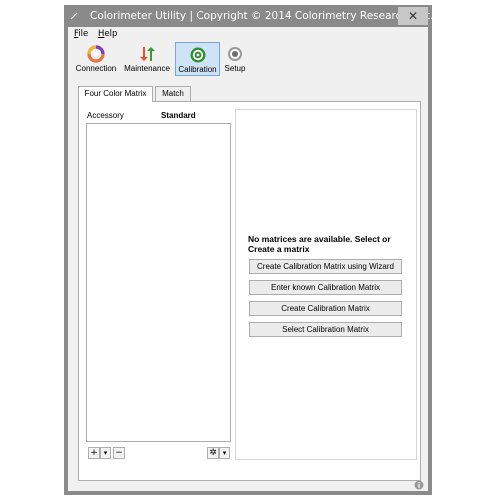 This screenshot has width=500, height=500. Describe the element at coordinates (178, 115) in the screenshot. I see `column-header-standard: Standard` at that location.